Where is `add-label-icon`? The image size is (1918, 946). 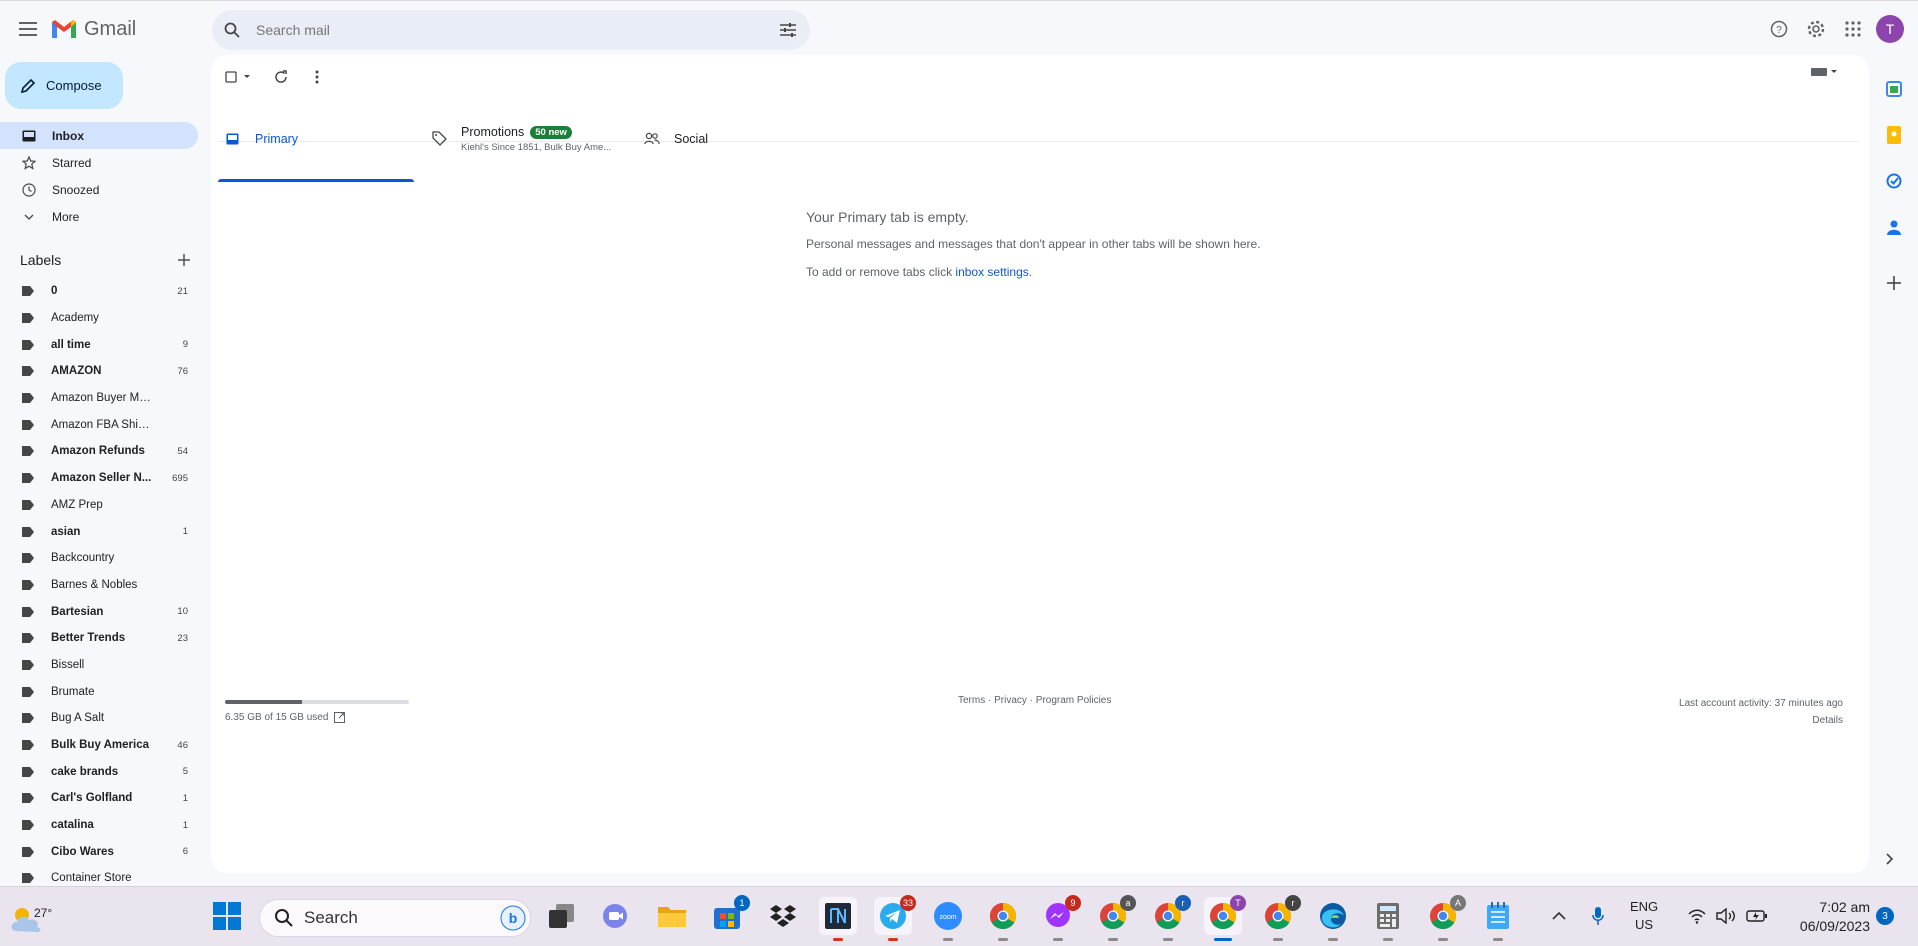 add-label-icon is located at coordinates (184, 260).